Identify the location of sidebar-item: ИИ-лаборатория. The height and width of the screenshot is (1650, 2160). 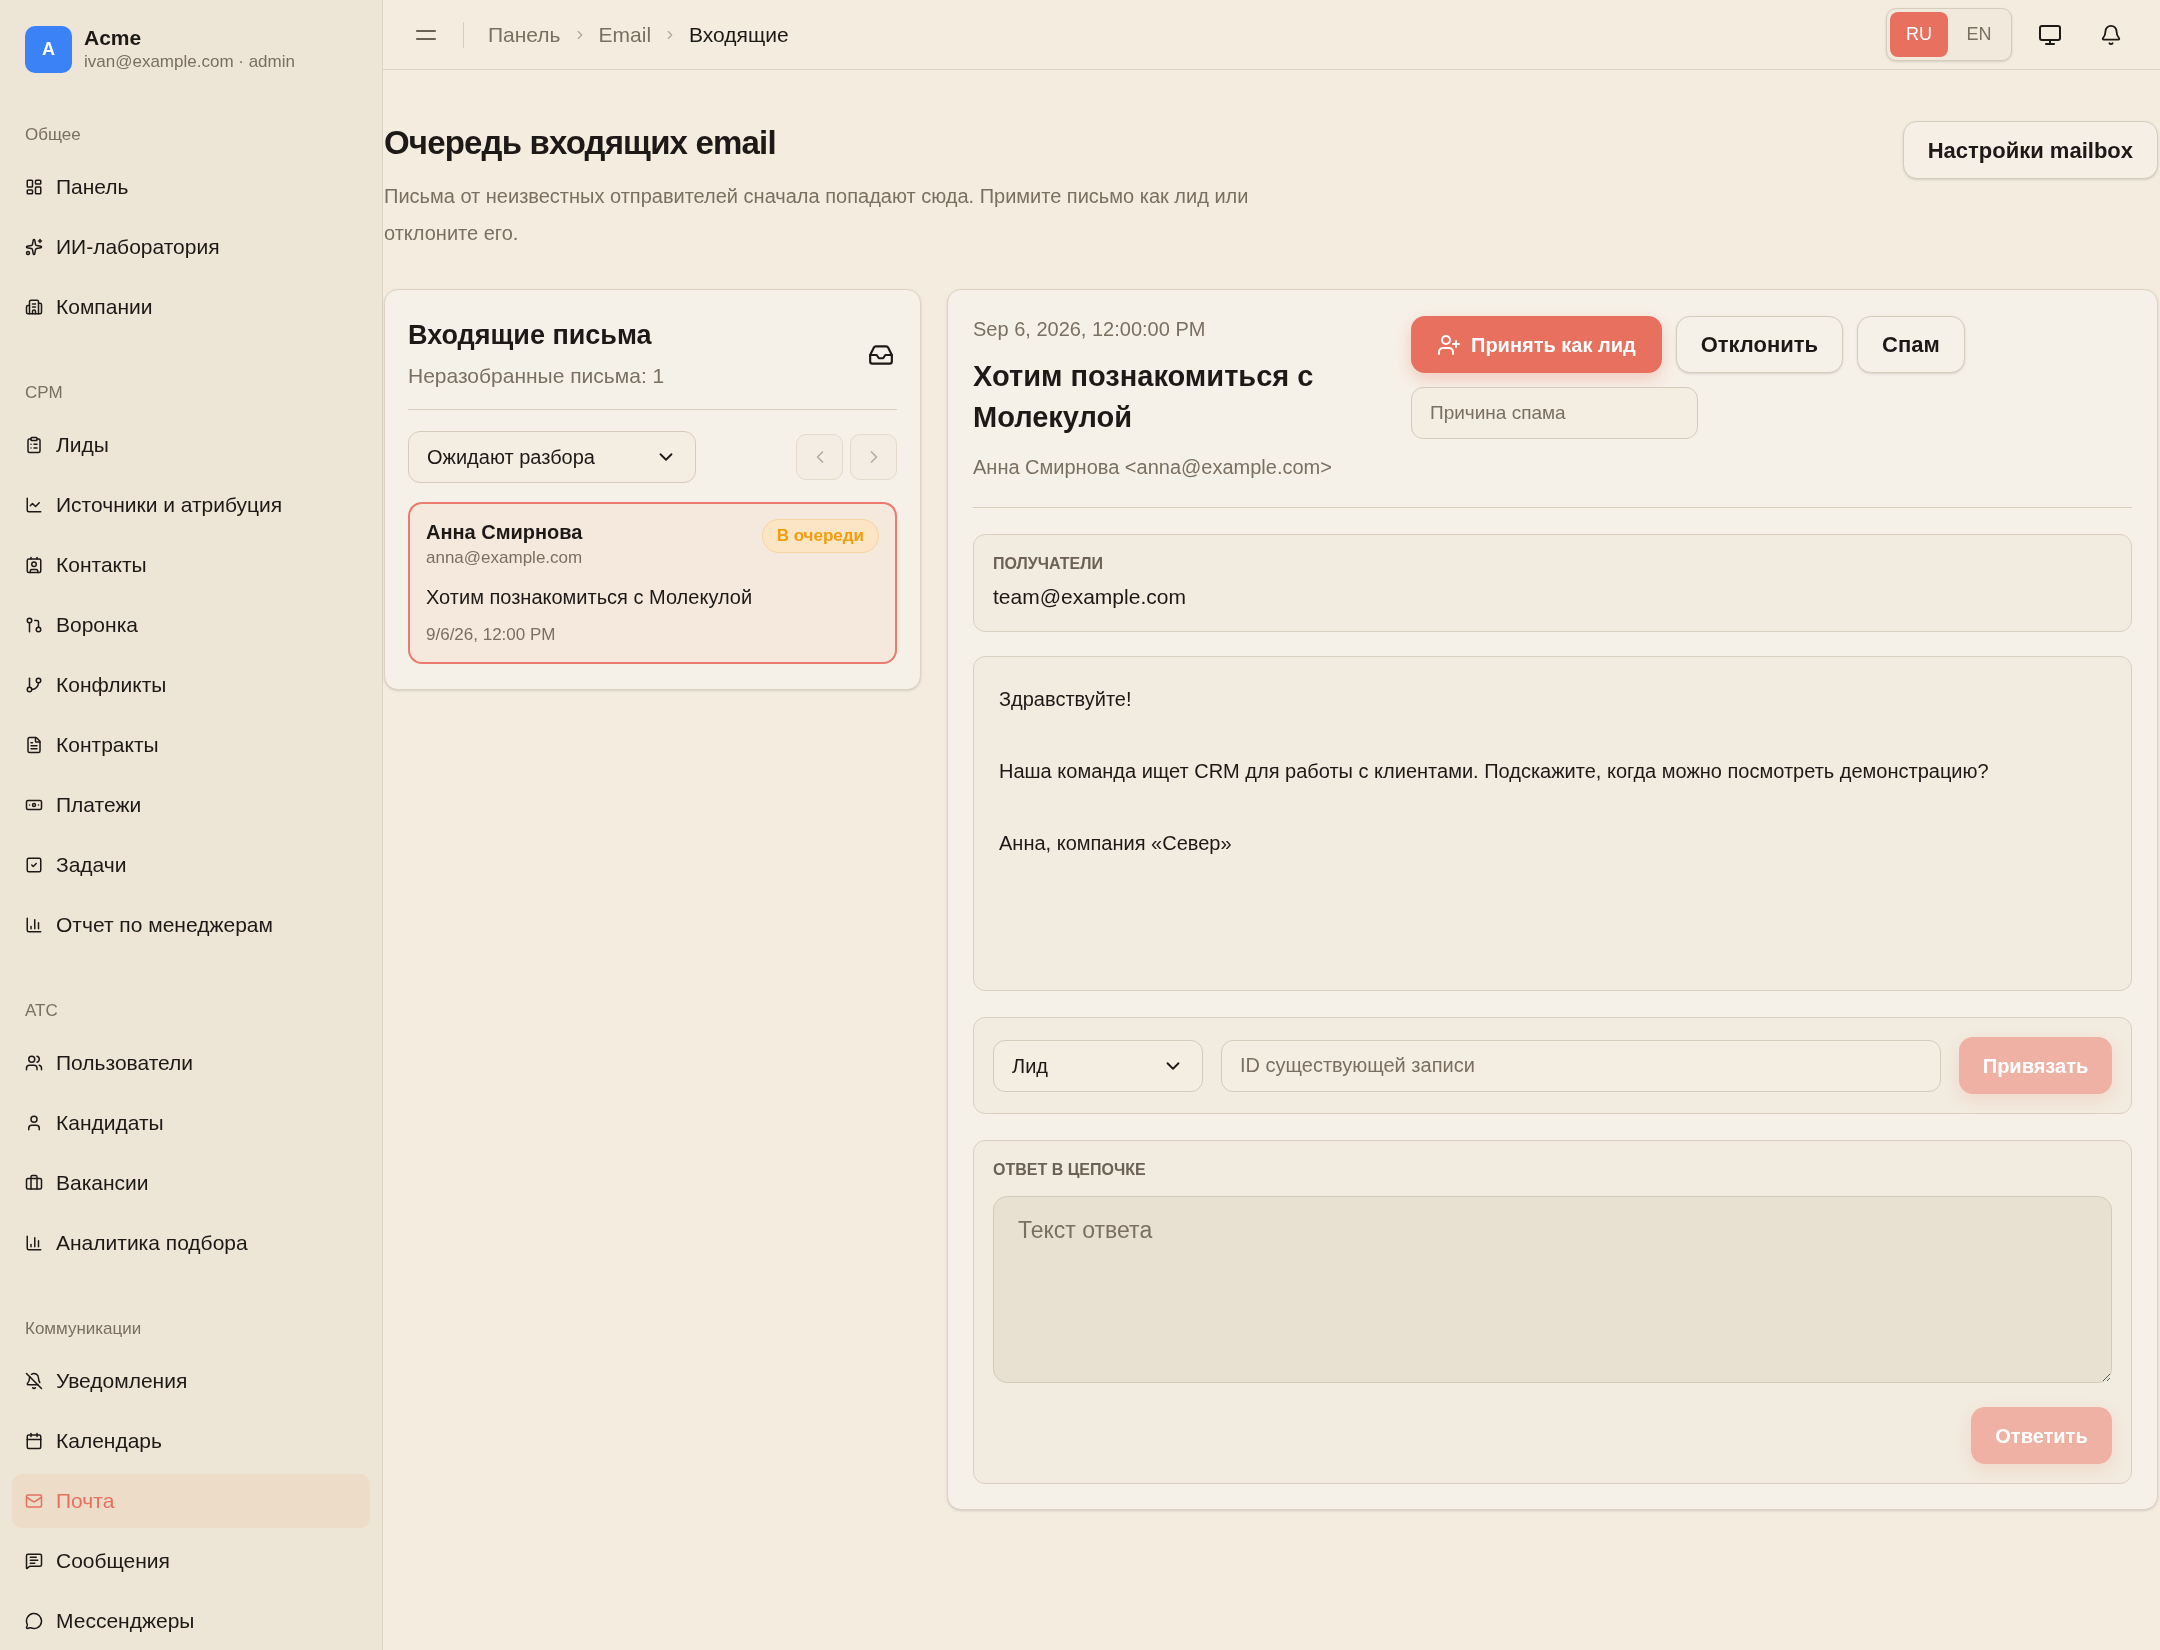
(191, 247).